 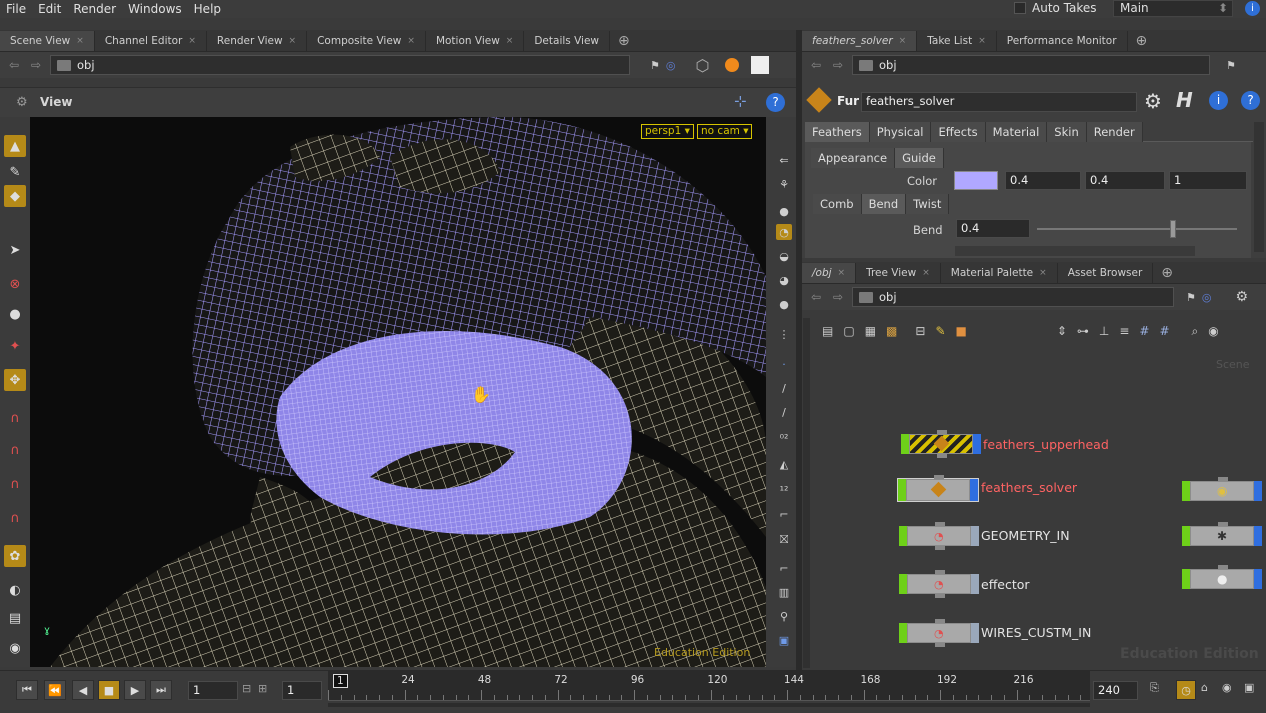 I want to click on display-icon-5: ◒, so click(x=784, y=256).